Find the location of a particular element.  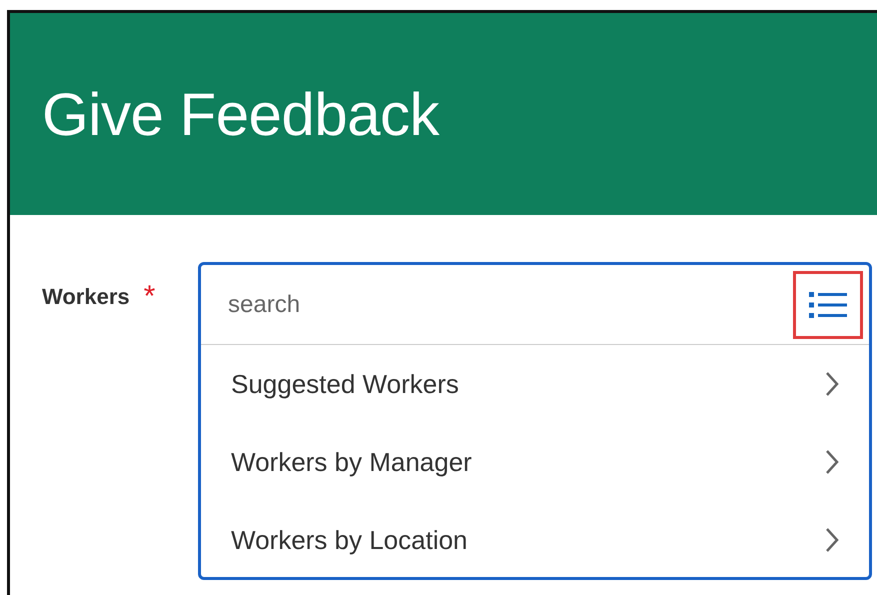

page-title: Give Feedback is located at coordinates (241, 114).